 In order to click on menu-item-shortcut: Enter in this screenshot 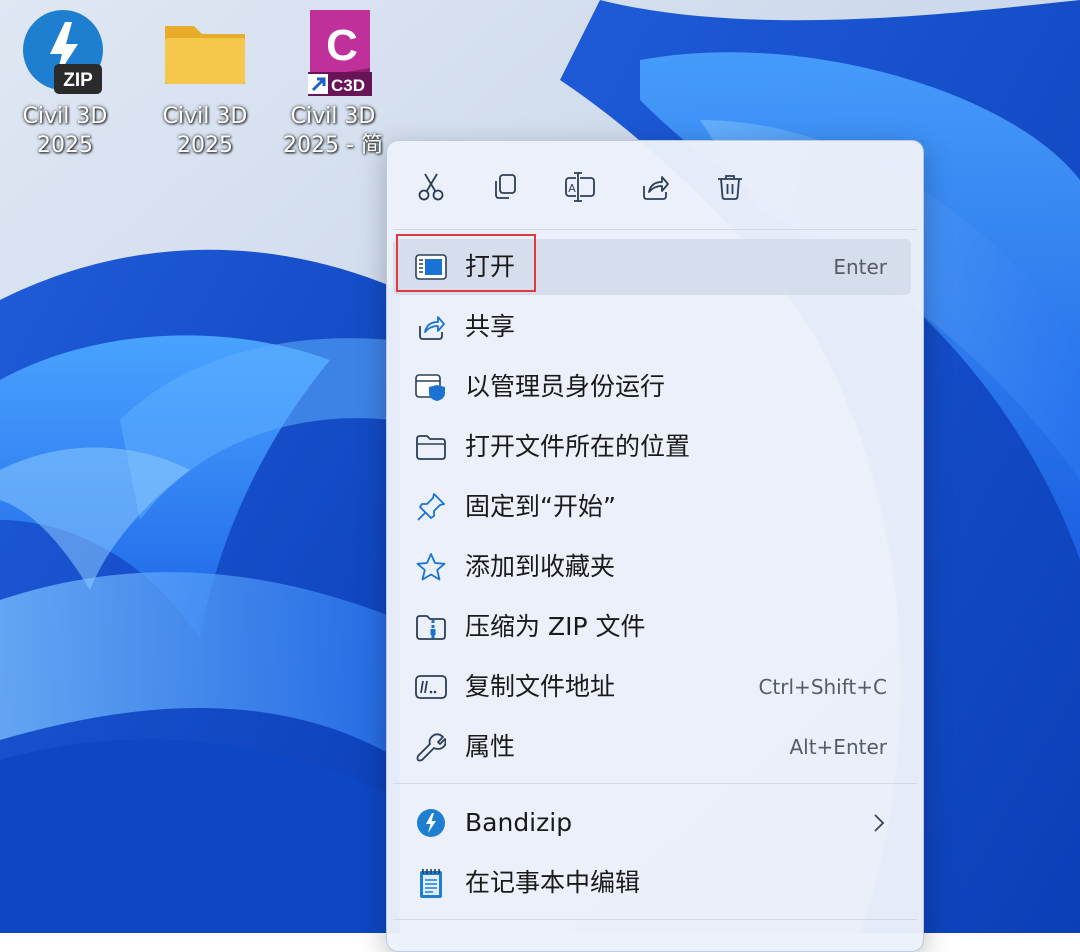, I will do `click(860, 267)`.